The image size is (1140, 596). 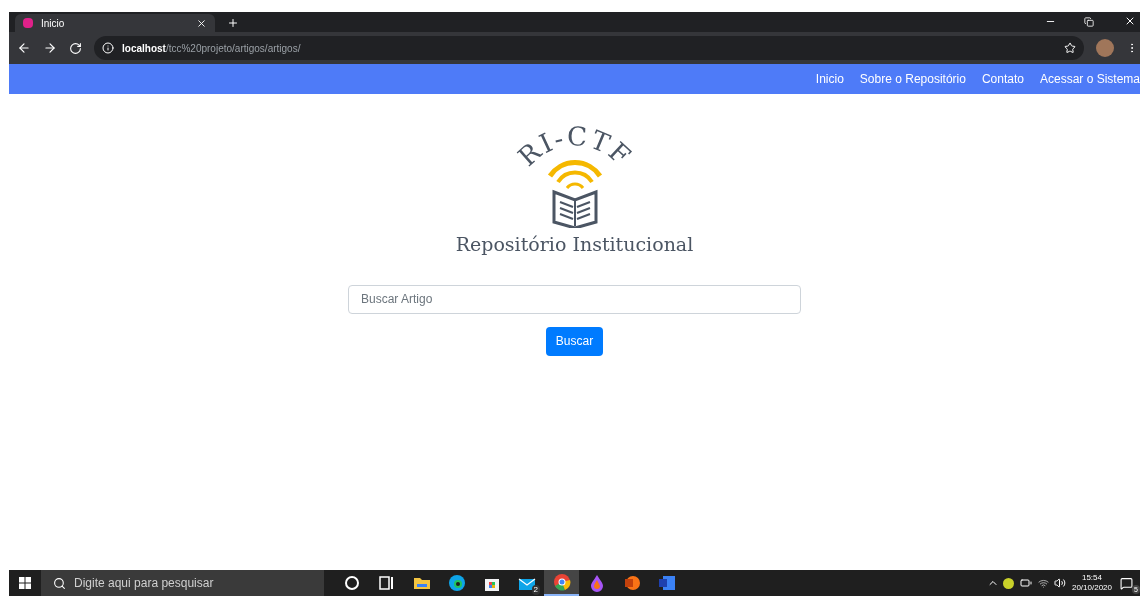 I want to click on logo-drawing: RI-CTF, so click(x=574, y=173).